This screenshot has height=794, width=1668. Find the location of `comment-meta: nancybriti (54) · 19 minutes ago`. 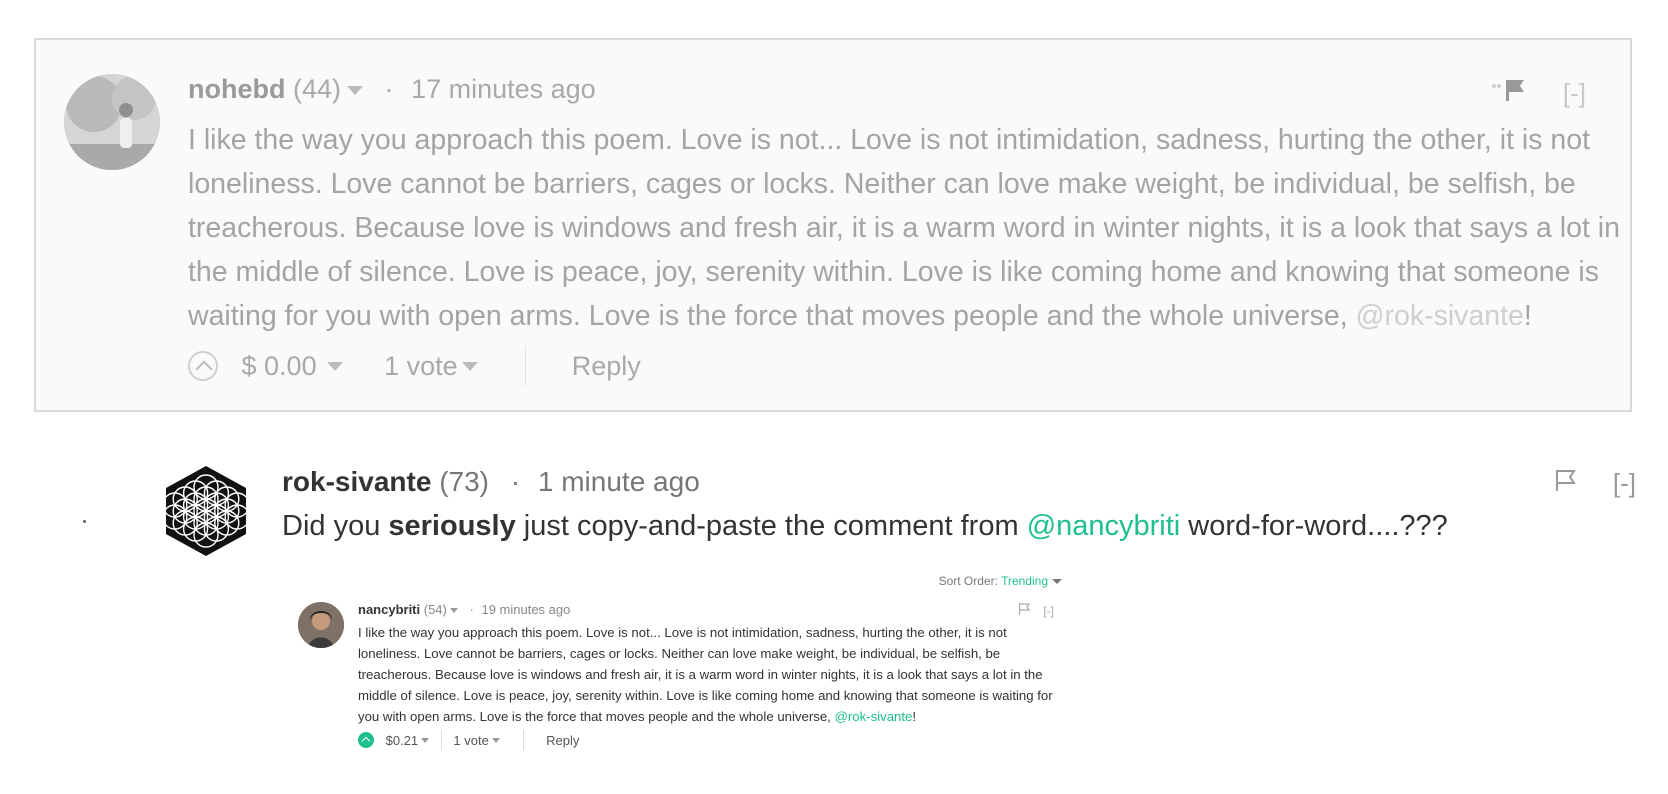

comment-meta: nancybriti (54) · 19 minutes ago is located at coordinates (464, 609).